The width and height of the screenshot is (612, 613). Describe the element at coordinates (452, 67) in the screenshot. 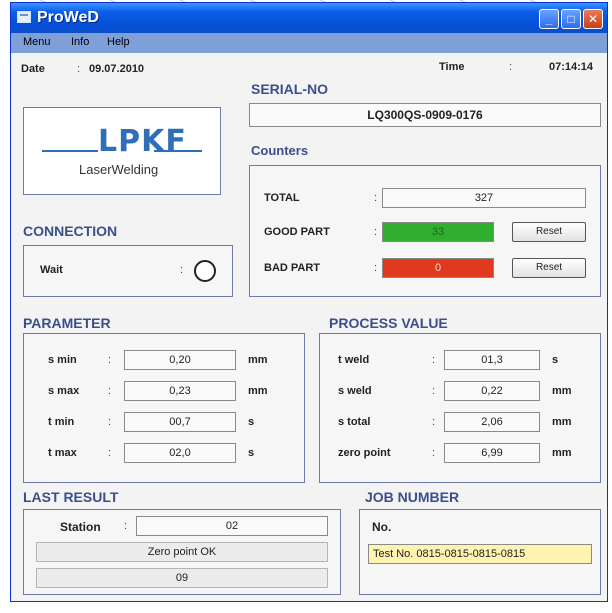

I see `time-label: Time` at that location.